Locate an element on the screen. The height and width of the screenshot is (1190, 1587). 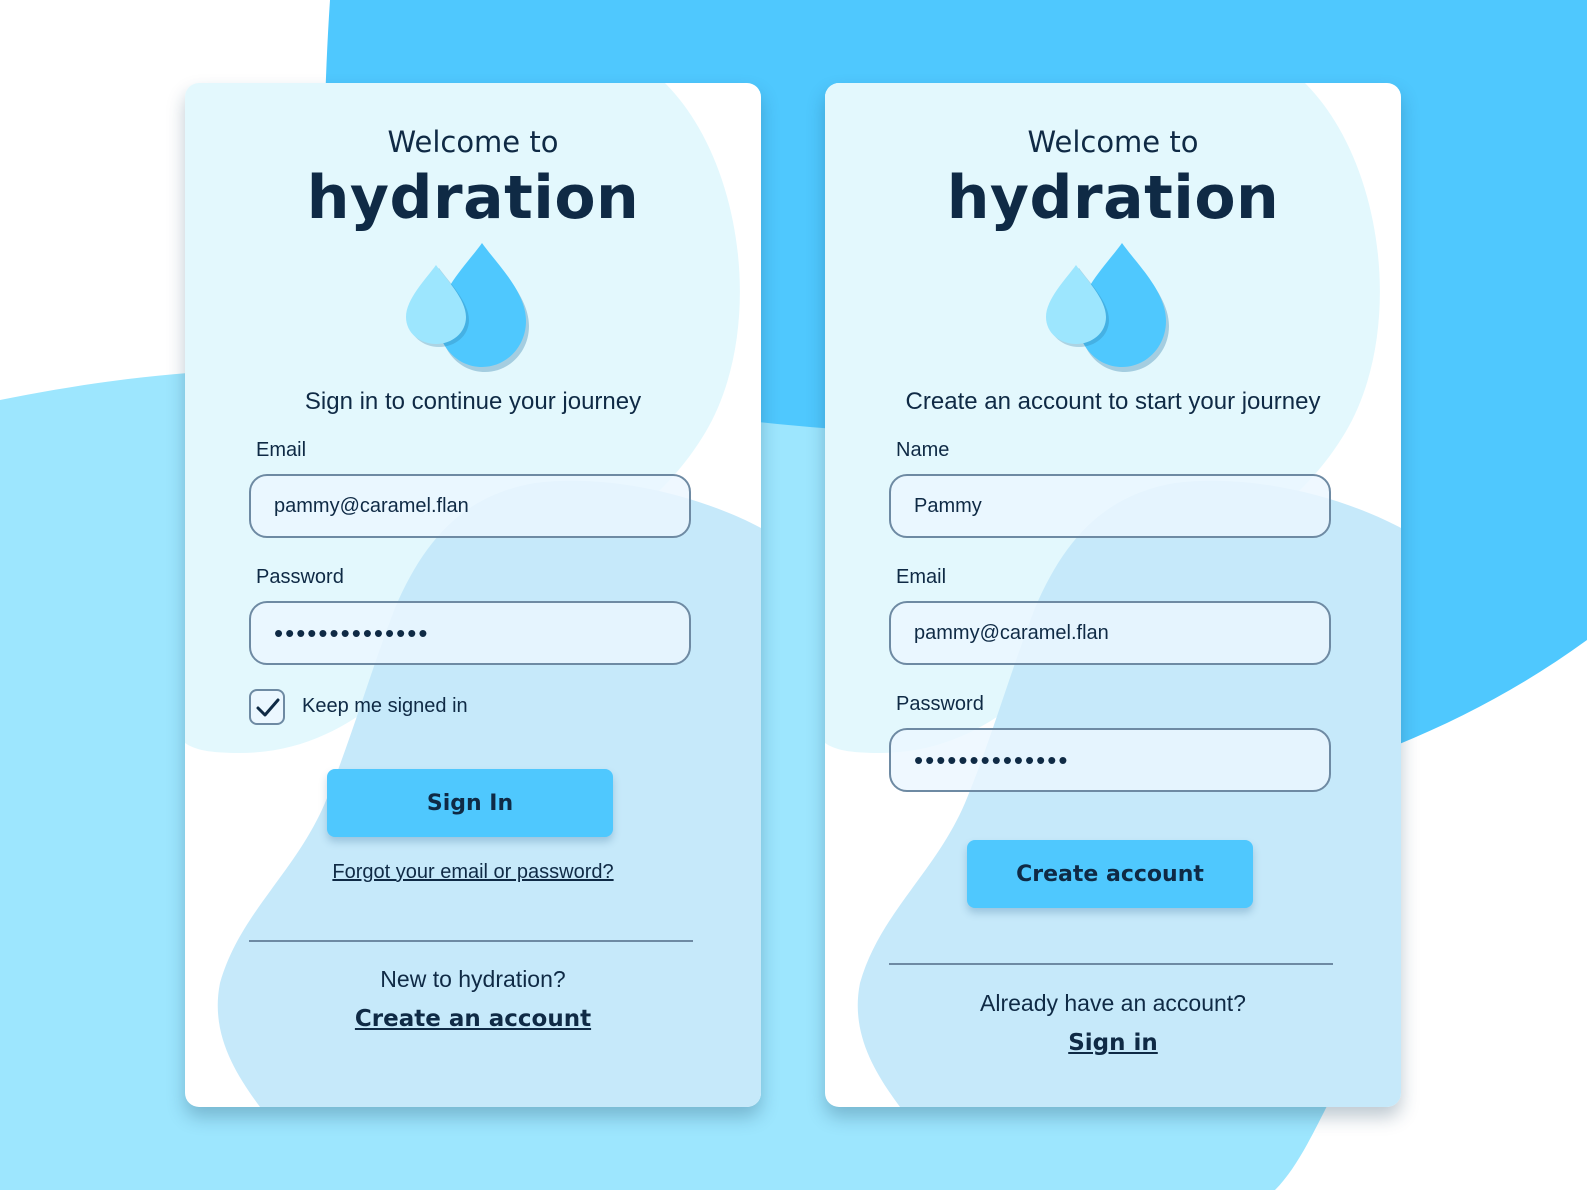
sign-in-button: Sign In is located at coordinates (470, 803).